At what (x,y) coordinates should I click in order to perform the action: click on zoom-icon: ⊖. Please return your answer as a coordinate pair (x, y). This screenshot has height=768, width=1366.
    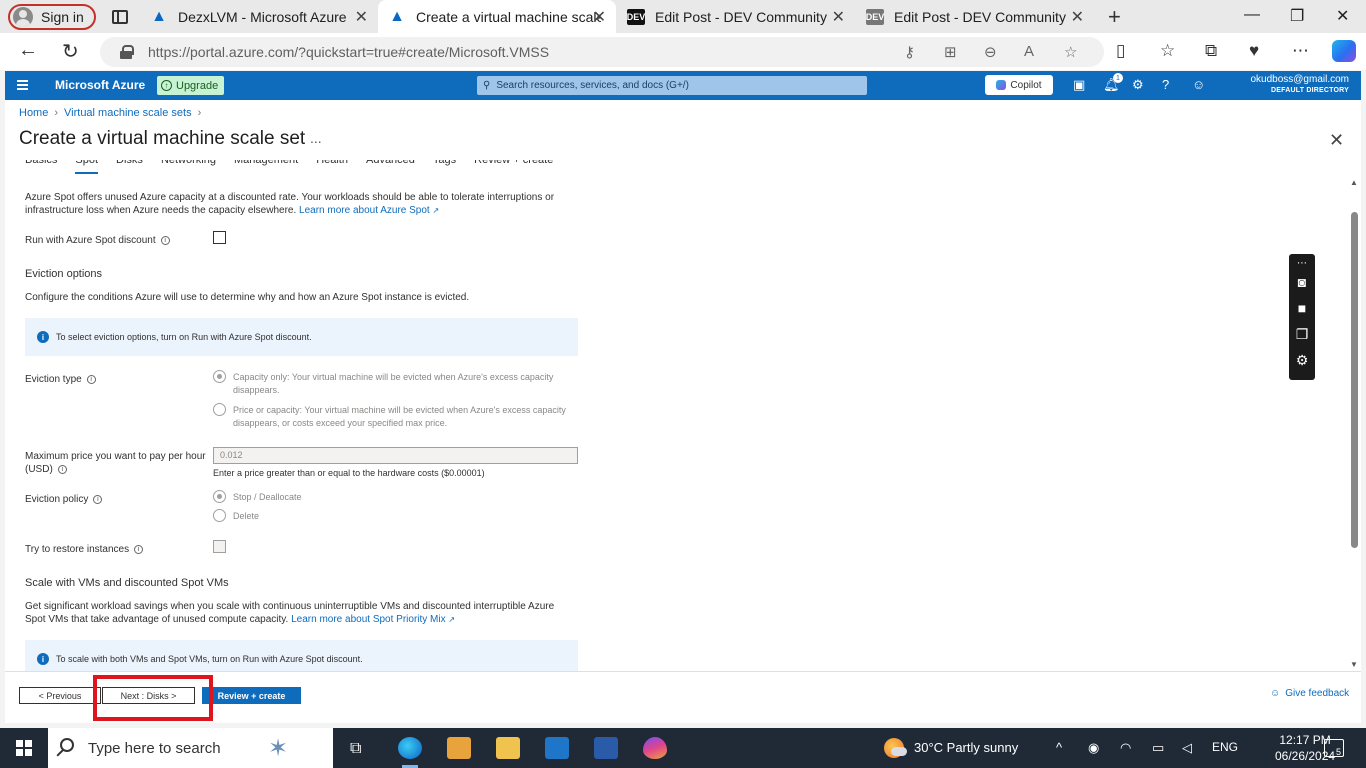
    Looking at the image, I should click on (990, 52).